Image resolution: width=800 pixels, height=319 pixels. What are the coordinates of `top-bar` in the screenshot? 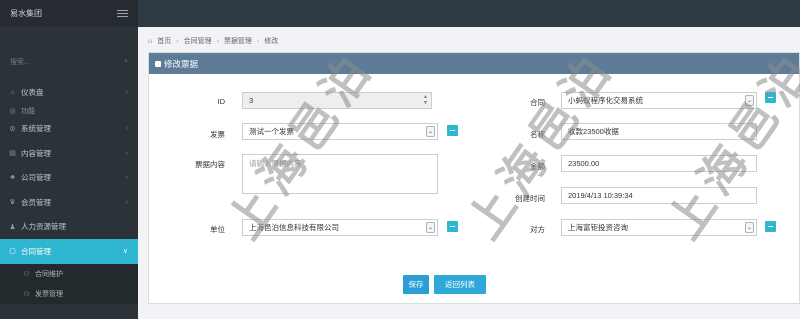 It's located at (469, 13).